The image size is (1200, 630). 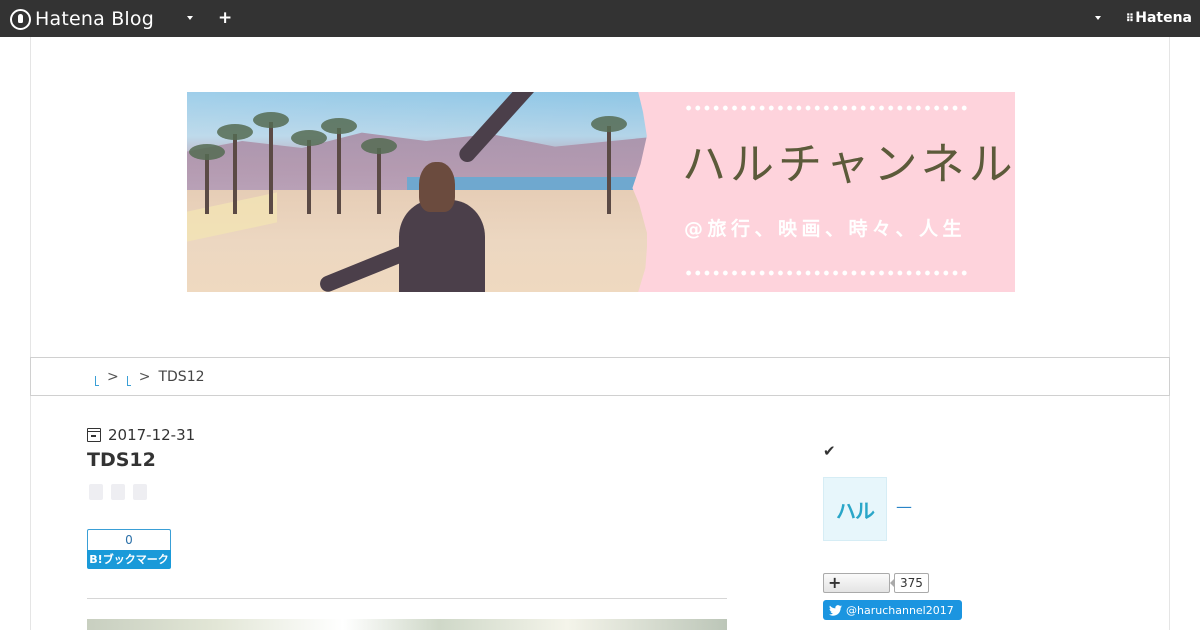 What do you see at coordinates (904, 506) in the screenshot?
I see `author-name-link: —` at bounding box center [904, 506].